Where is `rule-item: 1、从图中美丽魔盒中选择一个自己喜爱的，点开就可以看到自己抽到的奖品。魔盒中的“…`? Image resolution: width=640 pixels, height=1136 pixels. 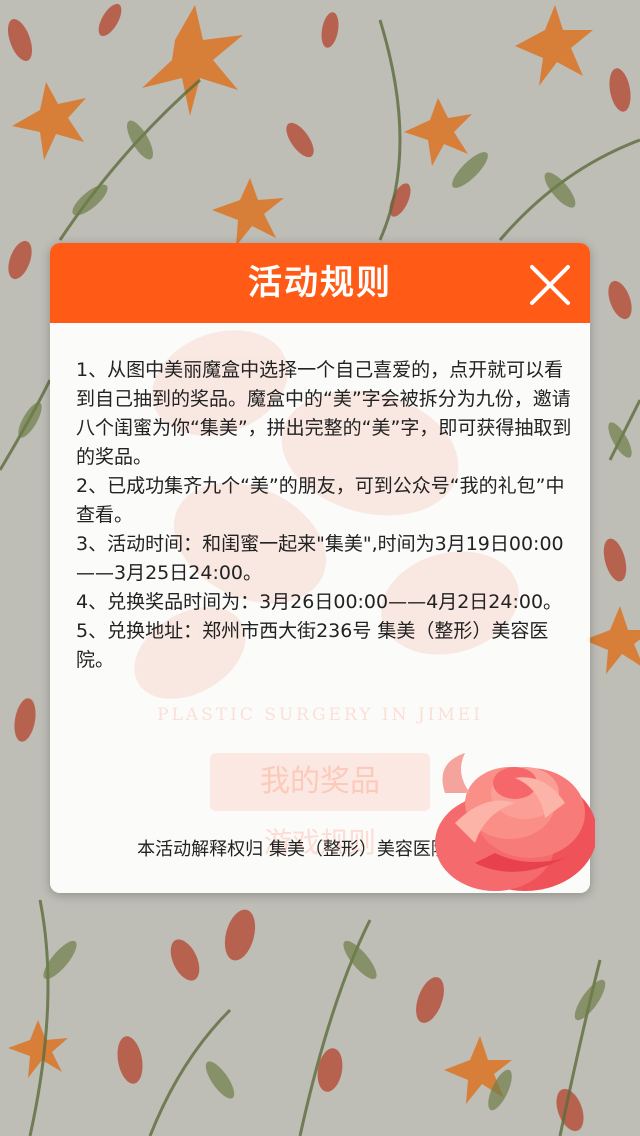 rule-item: 1、从图中美丽魔盒中选择一个自己喜爱的，点开就可以看到自己抽到的奖品。魔盒中的“… is located at coordinates (324, 413).